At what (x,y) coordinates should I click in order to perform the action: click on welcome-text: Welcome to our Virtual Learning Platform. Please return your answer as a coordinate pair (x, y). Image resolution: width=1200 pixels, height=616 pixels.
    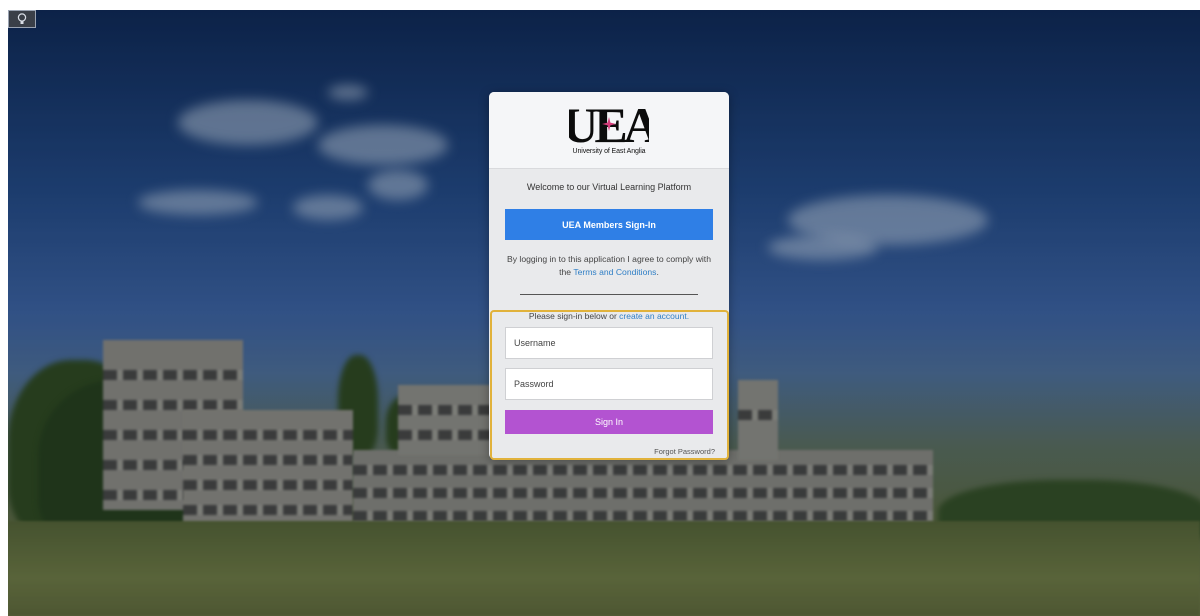
    Looking at the image, I should click on (609, 187).